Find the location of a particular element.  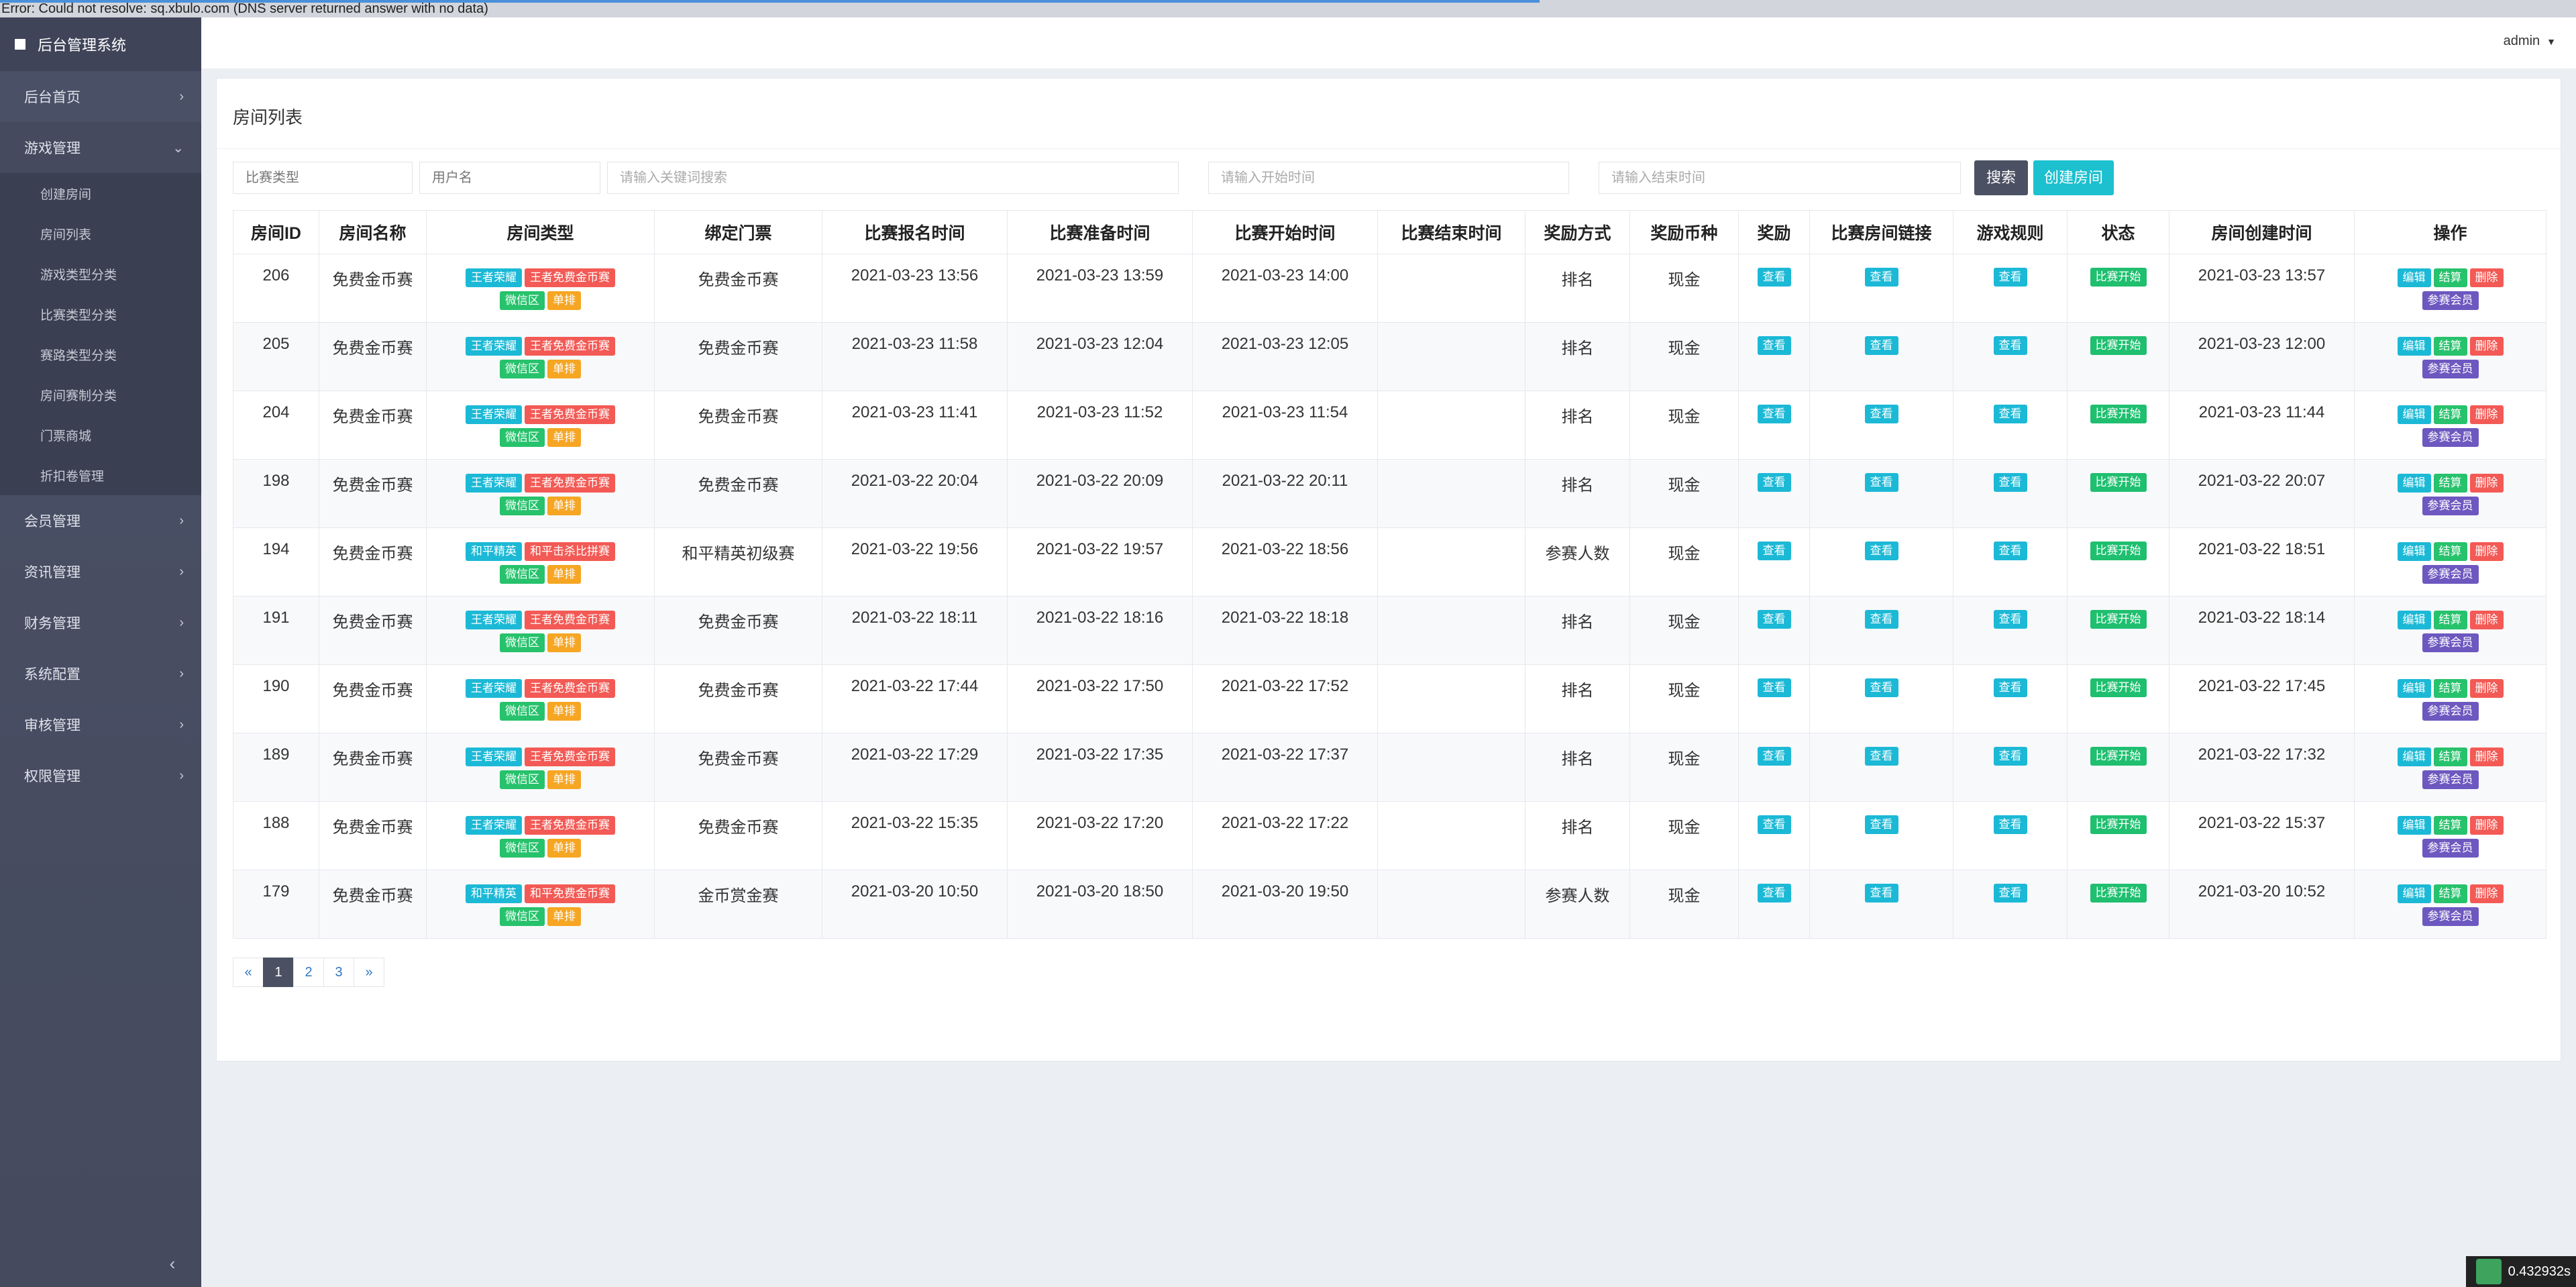

sidebar-item-2: 会员管理 › is located at coordinates (100, 520).